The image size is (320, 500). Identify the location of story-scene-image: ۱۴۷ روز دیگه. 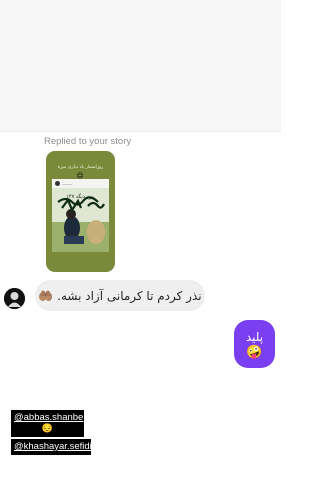
(80, 220).